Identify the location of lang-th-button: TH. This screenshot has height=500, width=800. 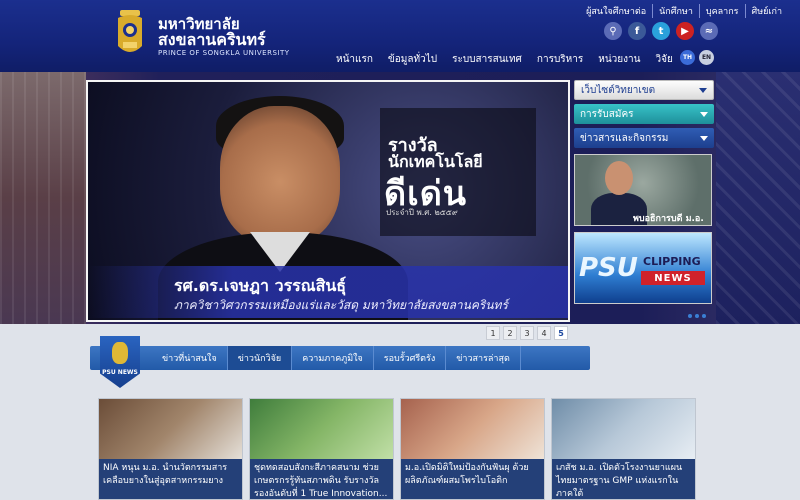
(687, 57).